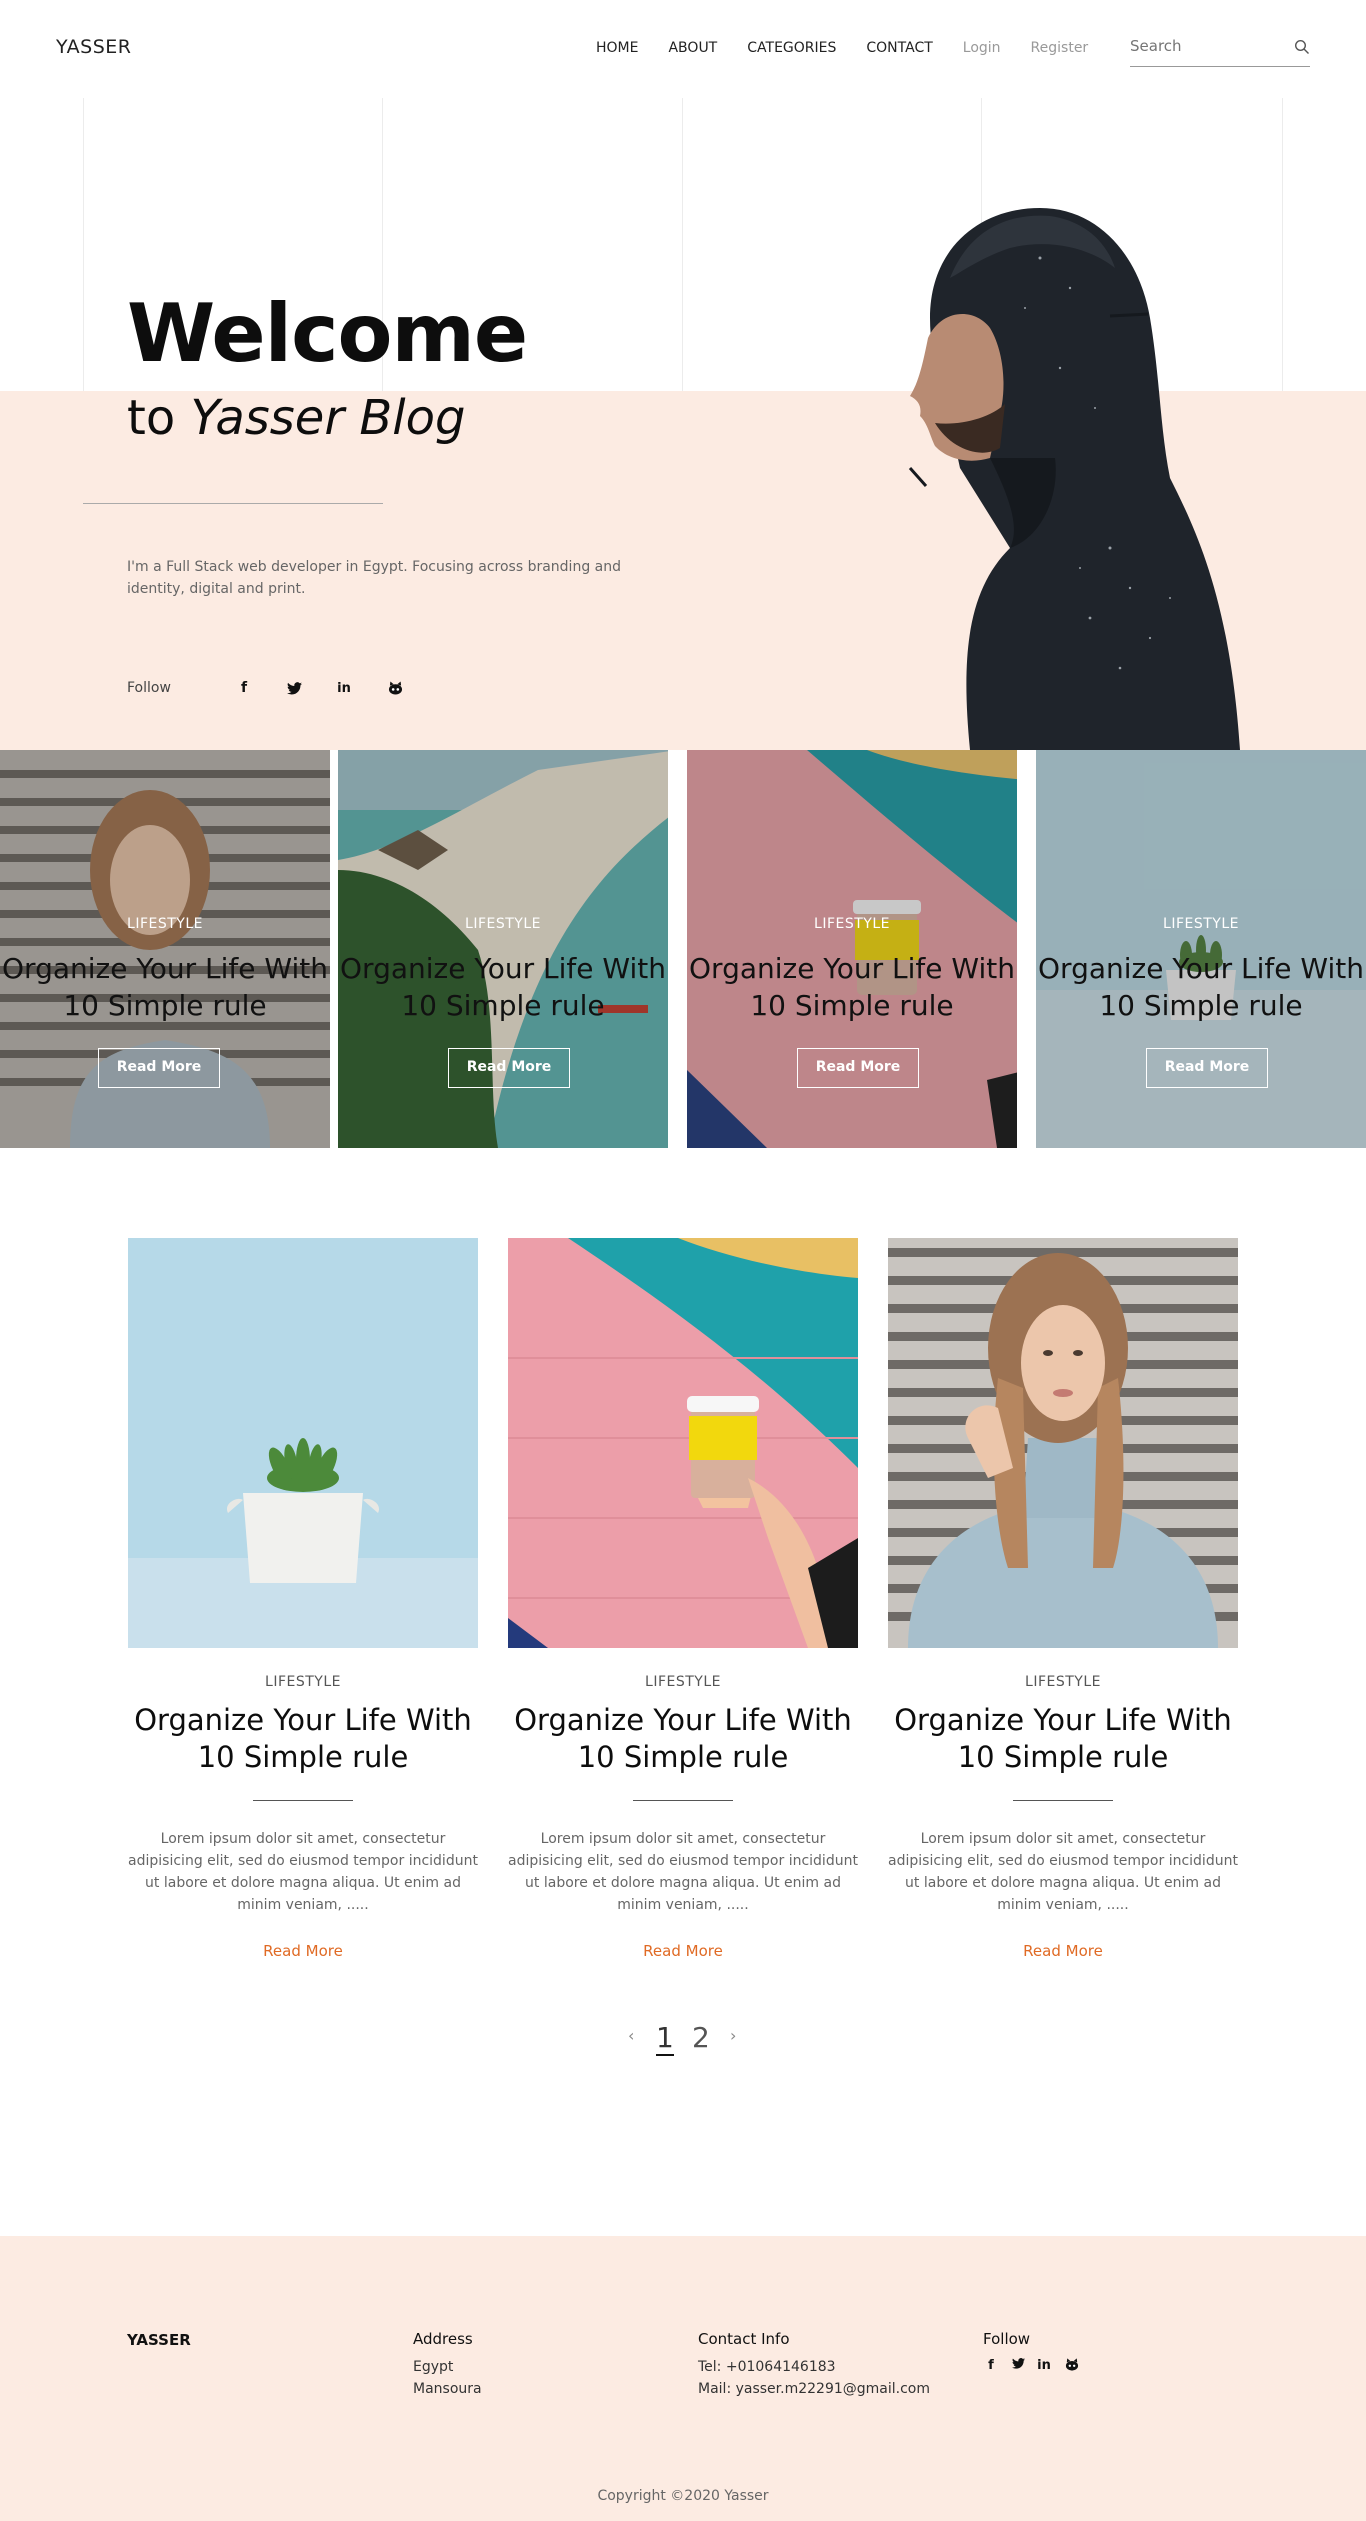 Image resolution: width=1366 pixels, height=2521 pixels. What do you see at coordinates (617, 48) in the screenshot?
I see `nav-home: HOME` at bounding box center [617, 48].